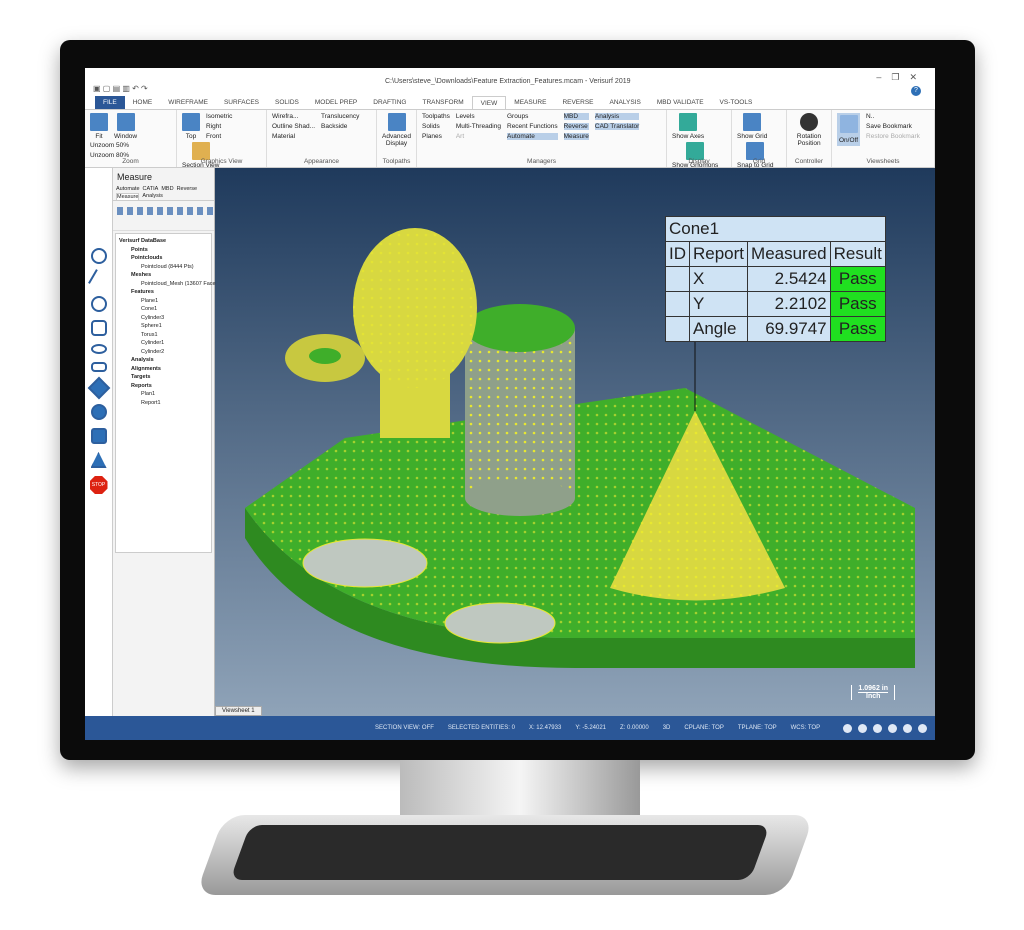 This screenshot has height=930, width=1024. What do you see at coordinates (163, 403) in the screenshot?
I see `tree-item: Report1` at bounding box center [163, 403].